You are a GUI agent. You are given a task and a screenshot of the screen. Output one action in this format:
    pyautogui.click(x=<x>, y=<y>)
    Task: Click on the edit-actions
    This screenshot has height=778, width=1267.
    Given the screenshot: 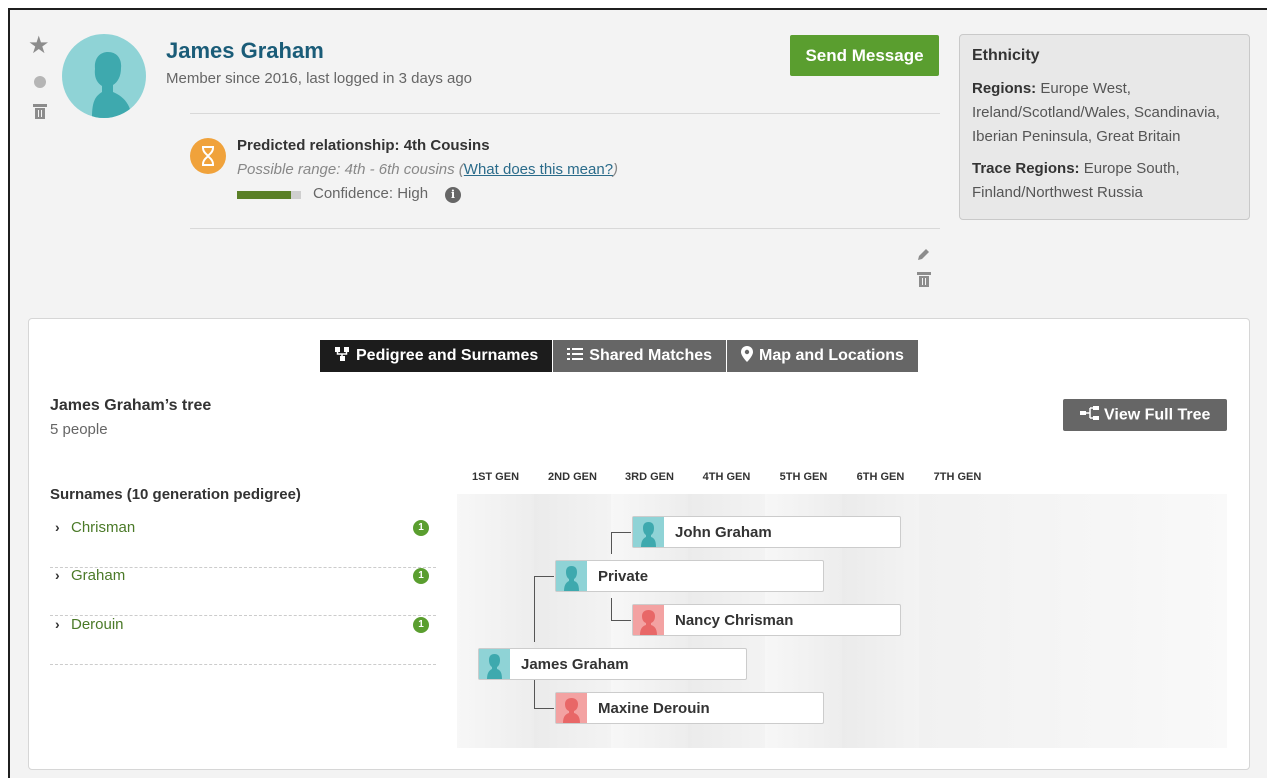 What is the action you would take?
    pyautogui.click(x=924, y=267)
    